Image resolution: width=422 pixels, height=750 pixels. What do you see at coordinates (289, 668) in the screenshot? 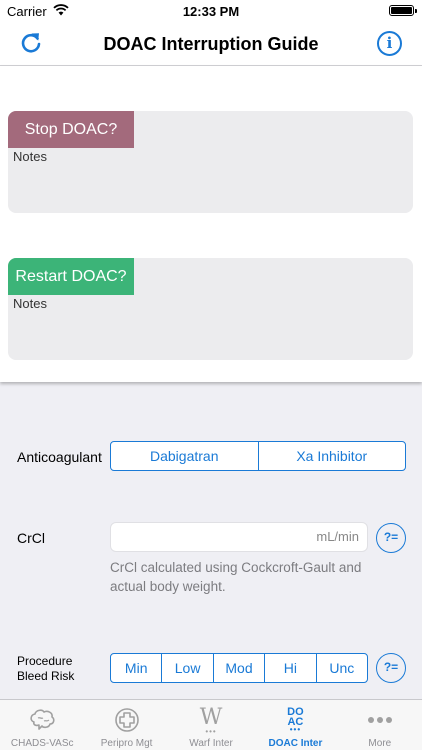
I see `bleed-option-hi: Hi` at bounding box center [289, 668].